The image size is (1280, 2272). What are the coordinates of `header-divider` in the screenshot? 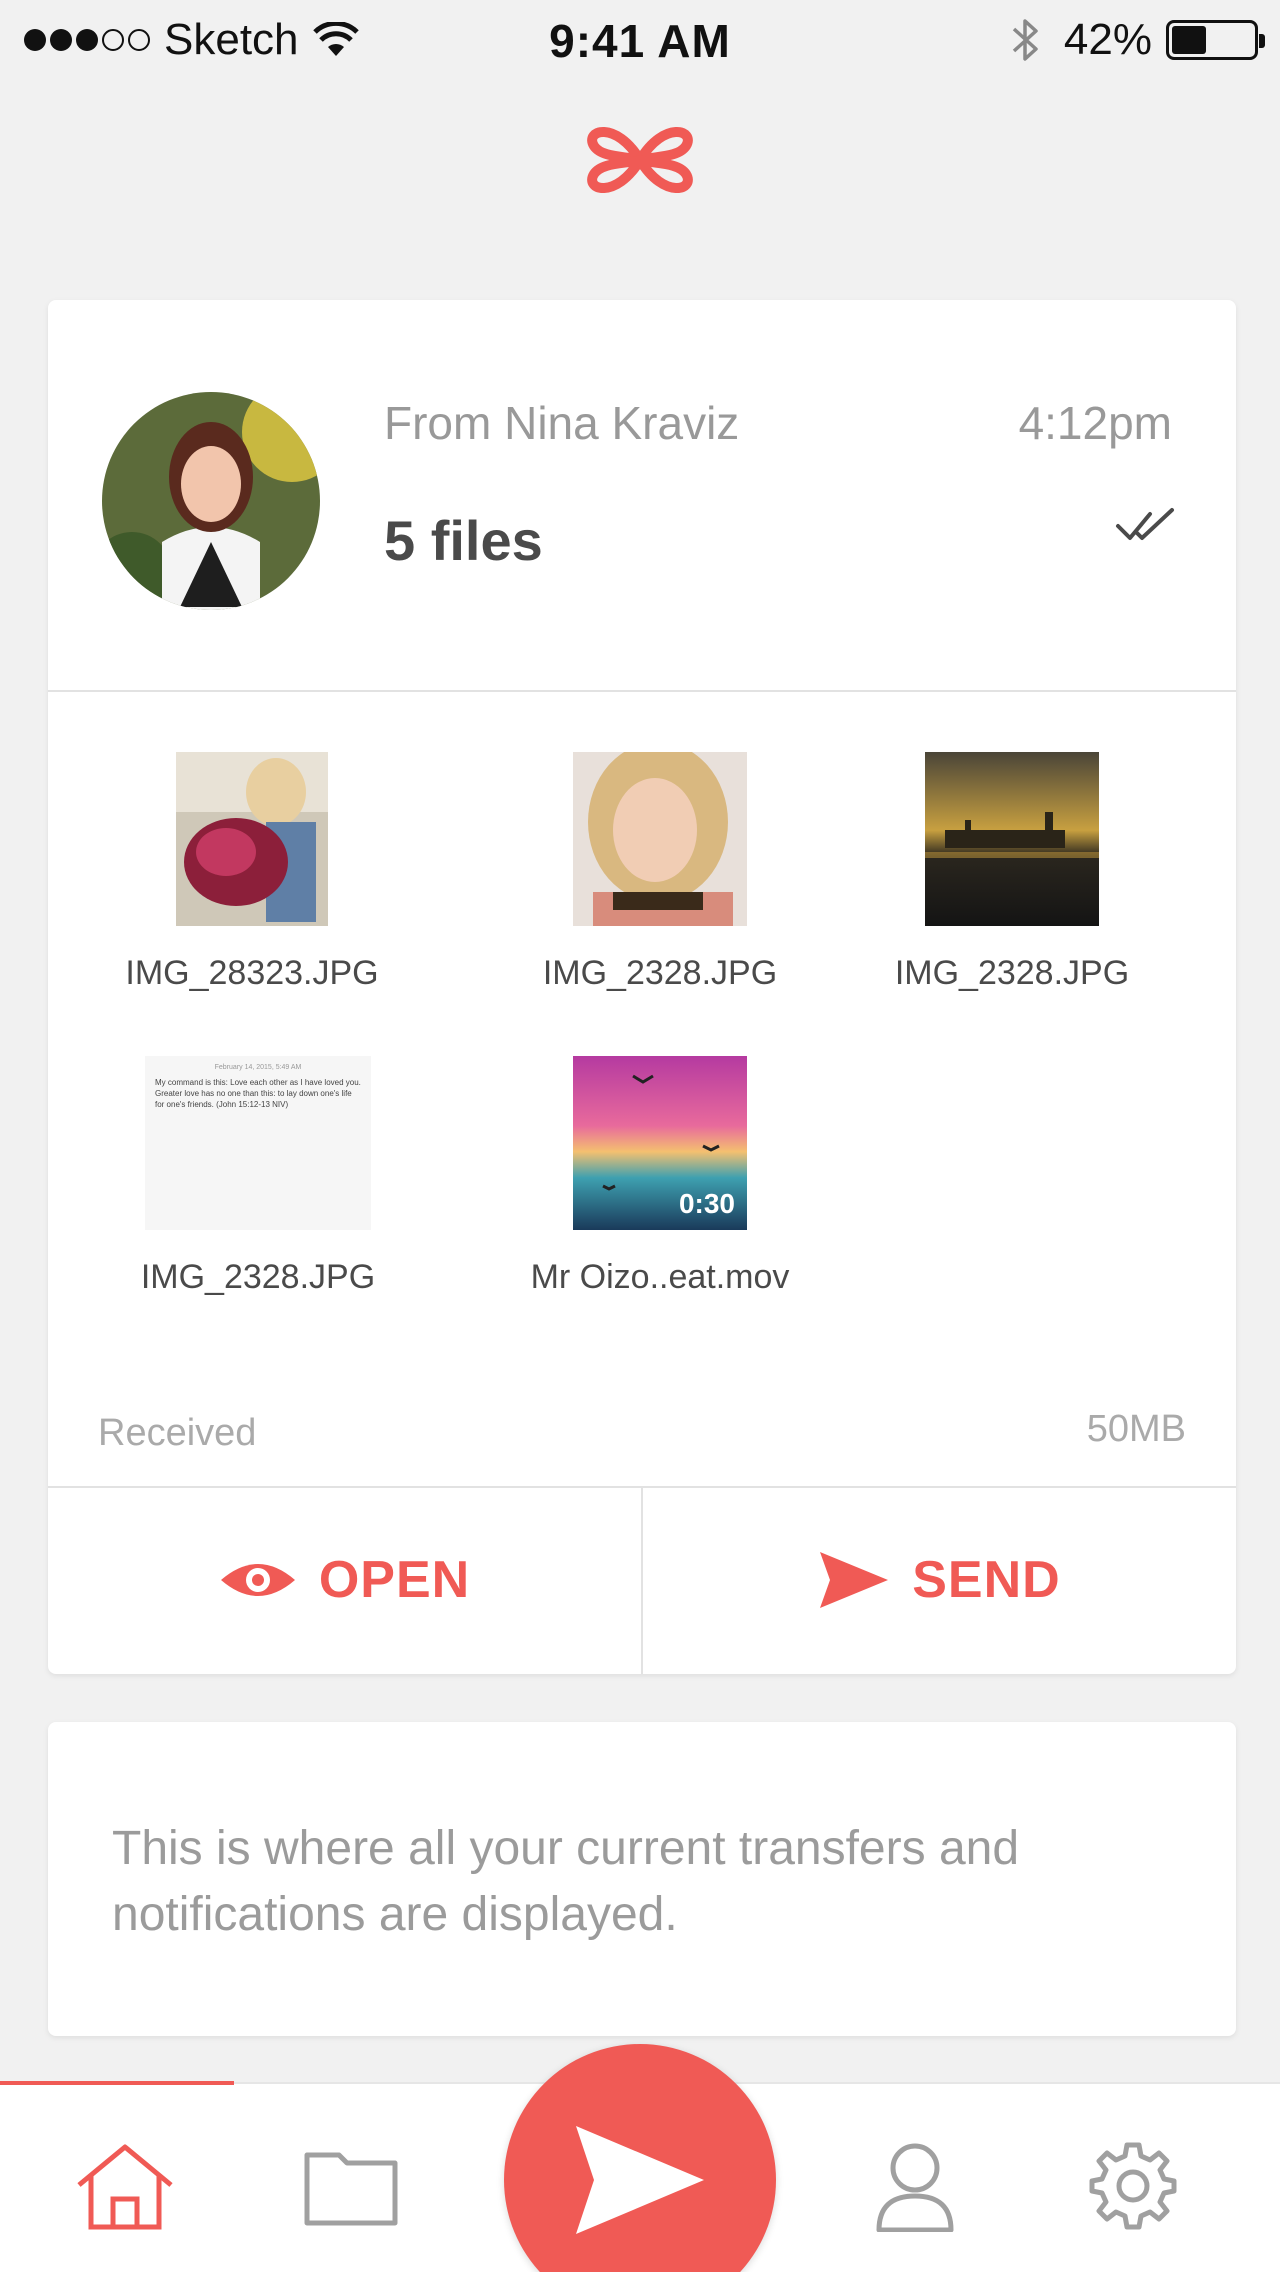 It's located at (642, 691).